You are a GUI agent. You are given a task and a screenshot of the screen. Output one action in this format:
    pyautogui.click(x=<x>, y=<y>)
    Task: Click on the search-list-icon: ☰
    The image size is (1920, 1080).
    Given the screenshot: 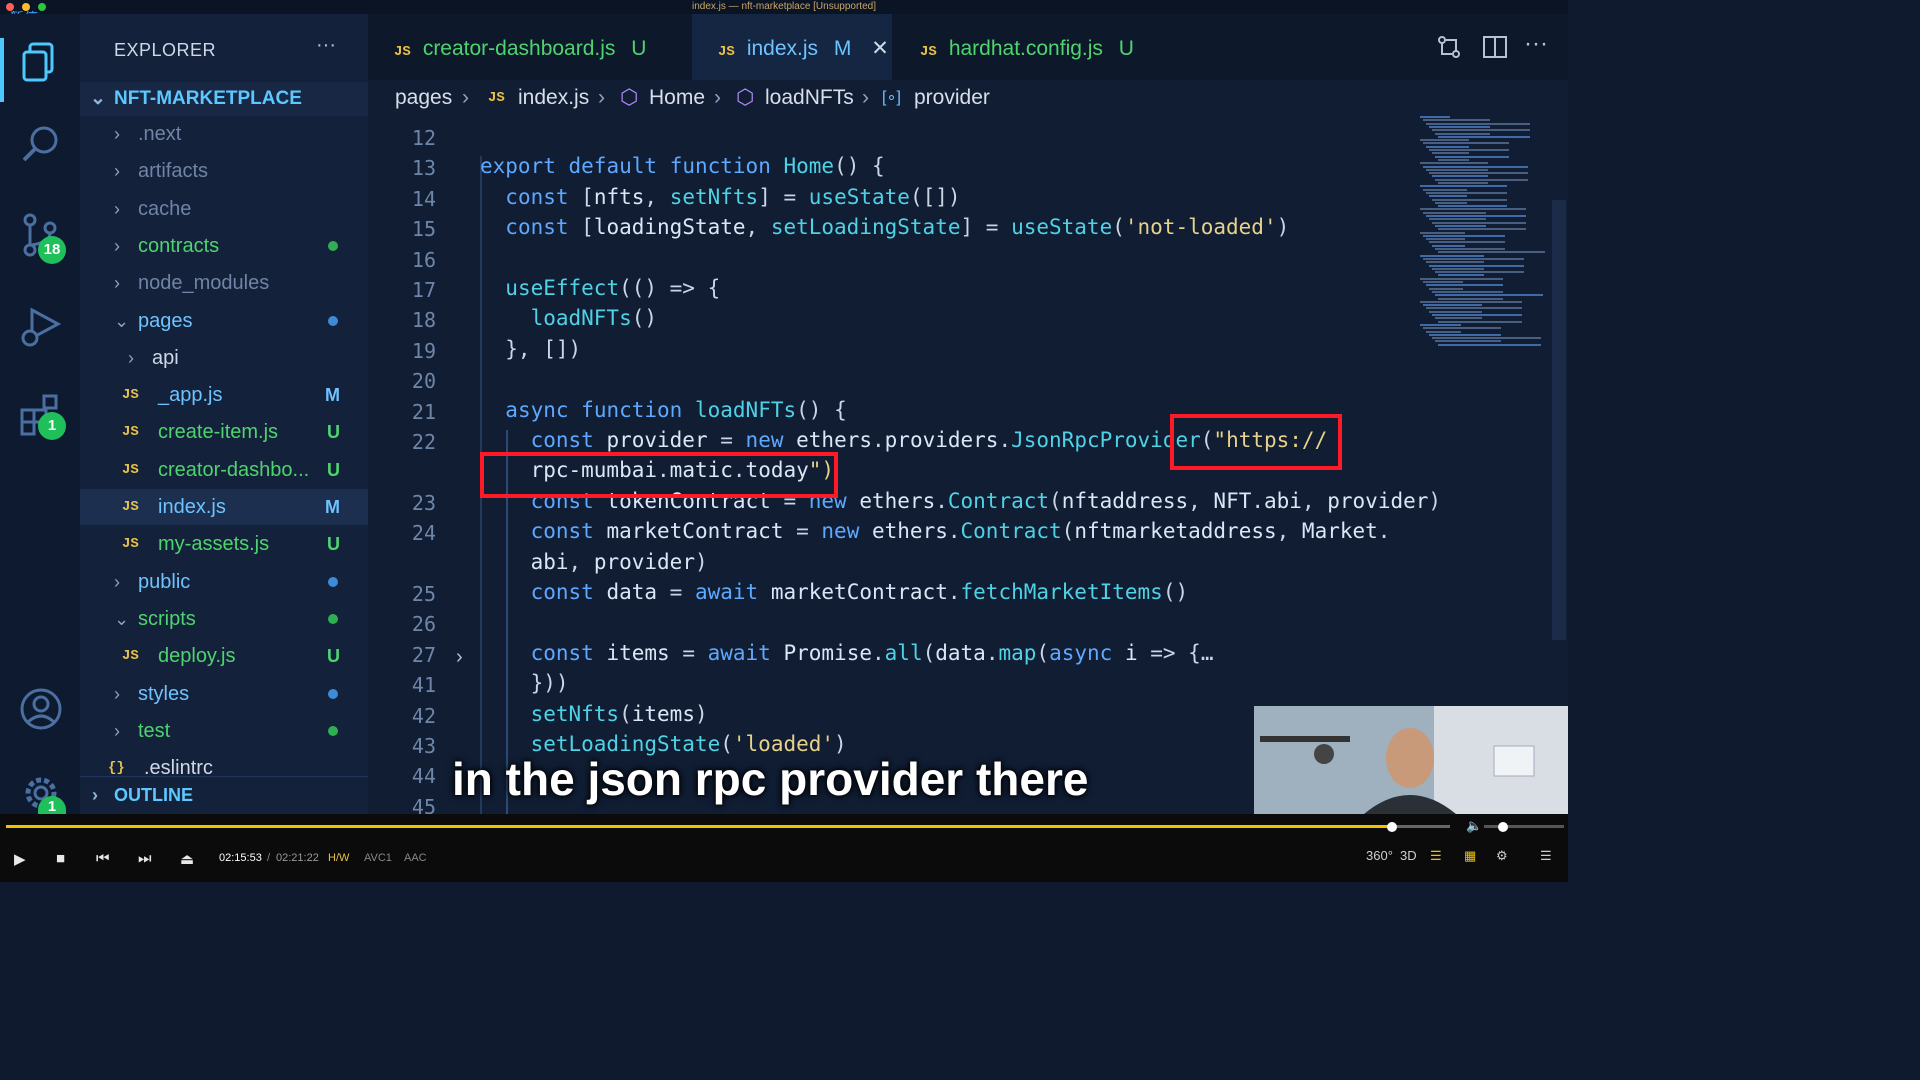 What is the action you would take?
    pyautogui.click(x=1436, y=856)
    